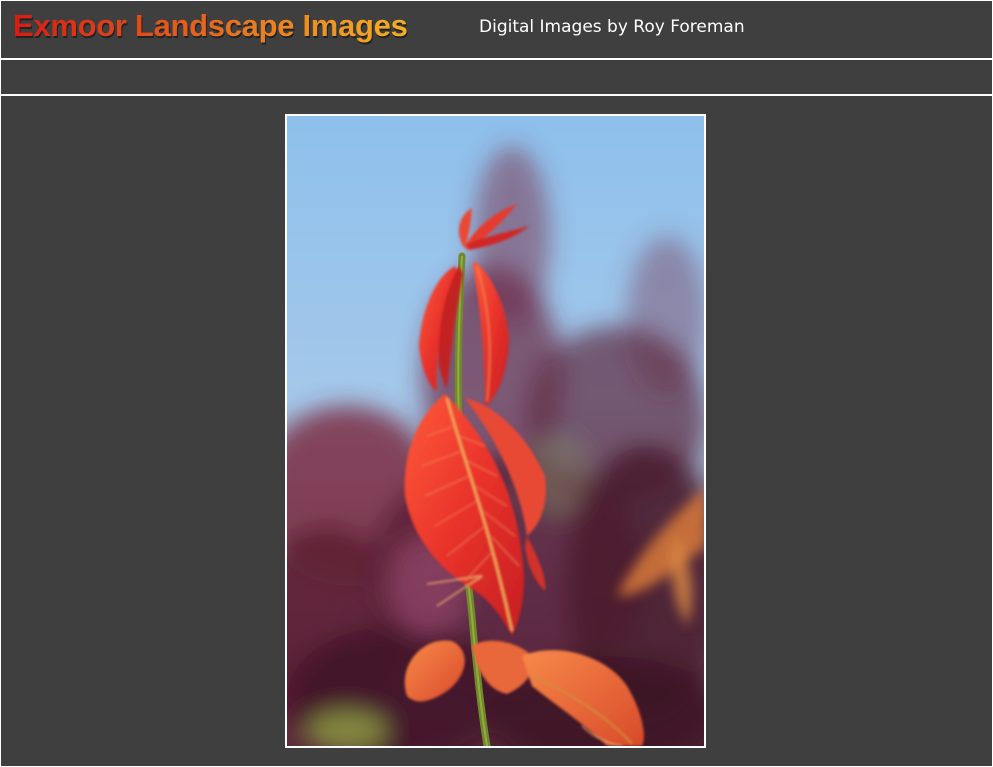 The height and width of the screenshot is (767, 993). I want to click on nav-bar, so click(496, 77).